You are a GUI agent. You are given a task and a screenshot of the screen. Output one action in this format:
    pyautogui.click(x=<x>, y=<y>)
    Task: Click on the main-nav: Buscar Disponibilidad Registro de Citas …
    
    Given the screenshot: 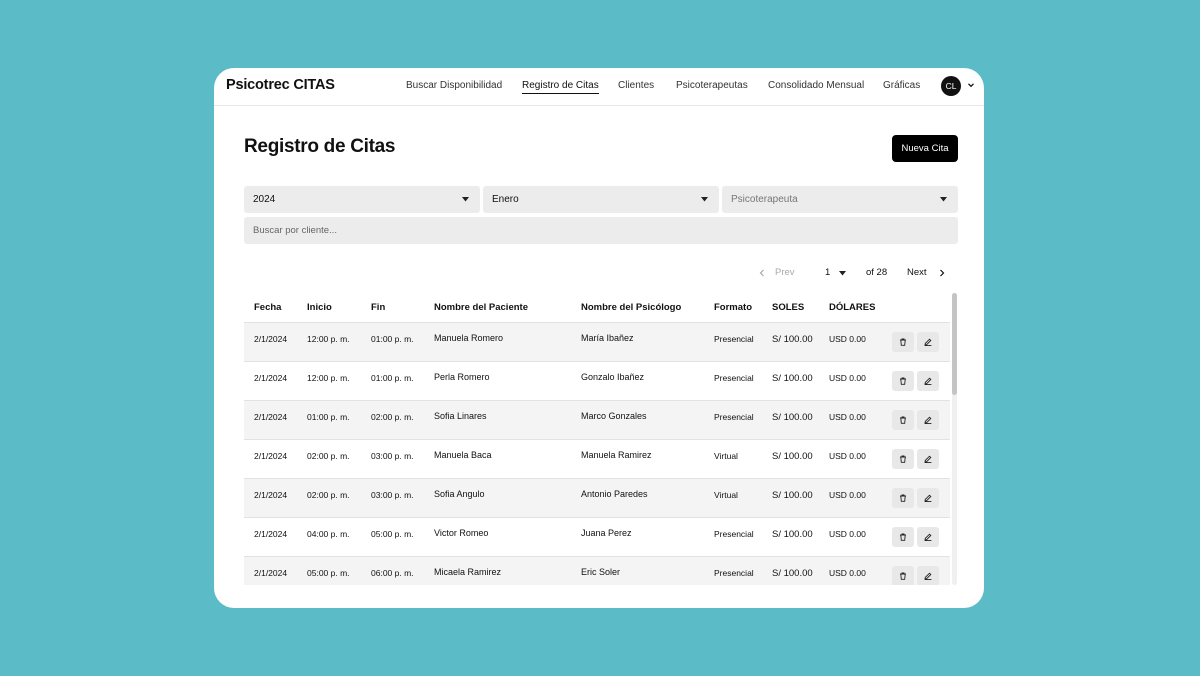 What is the action you would take?
    pyautogui.click(x=599, y=87)
    